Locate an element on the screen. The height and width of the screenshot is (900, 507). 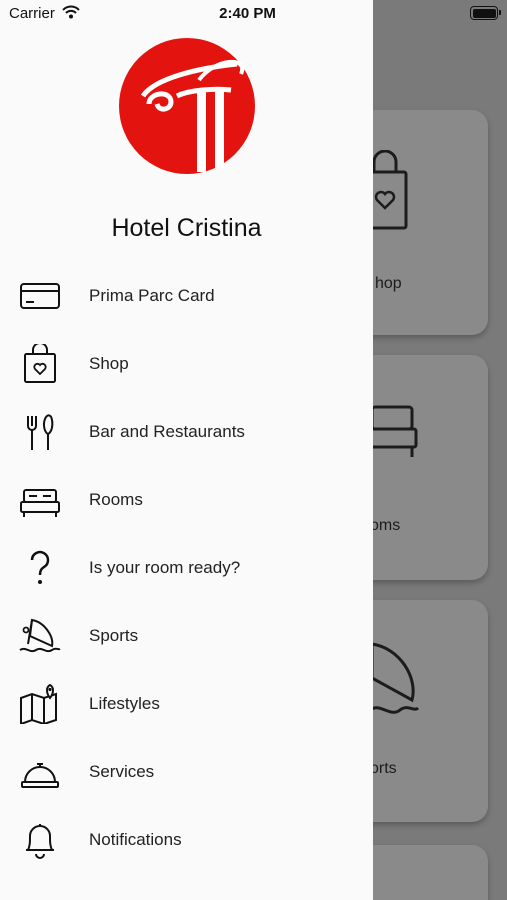
fork-knife-icon is located at coordinates (40, 432).